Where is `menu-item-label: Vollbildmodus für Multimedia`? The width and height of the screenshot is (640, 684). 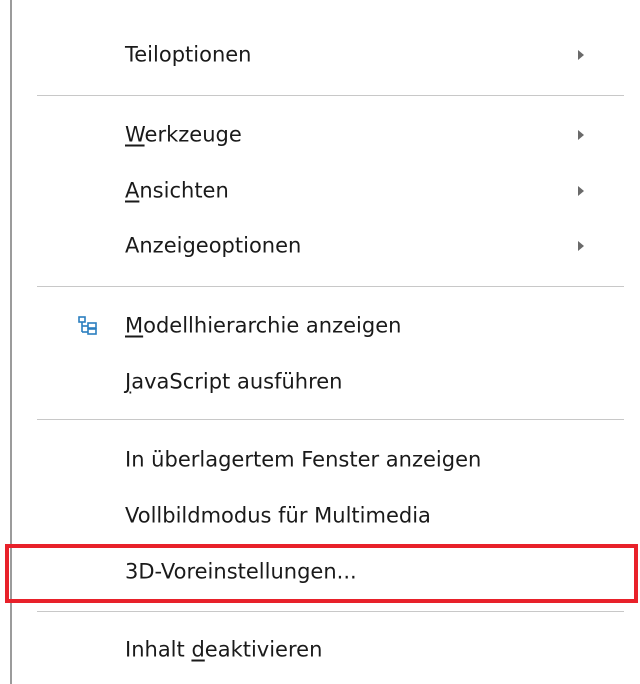 menu-item-label: Vollbildmodus für Multimedia is located at coordinates (278, 515).